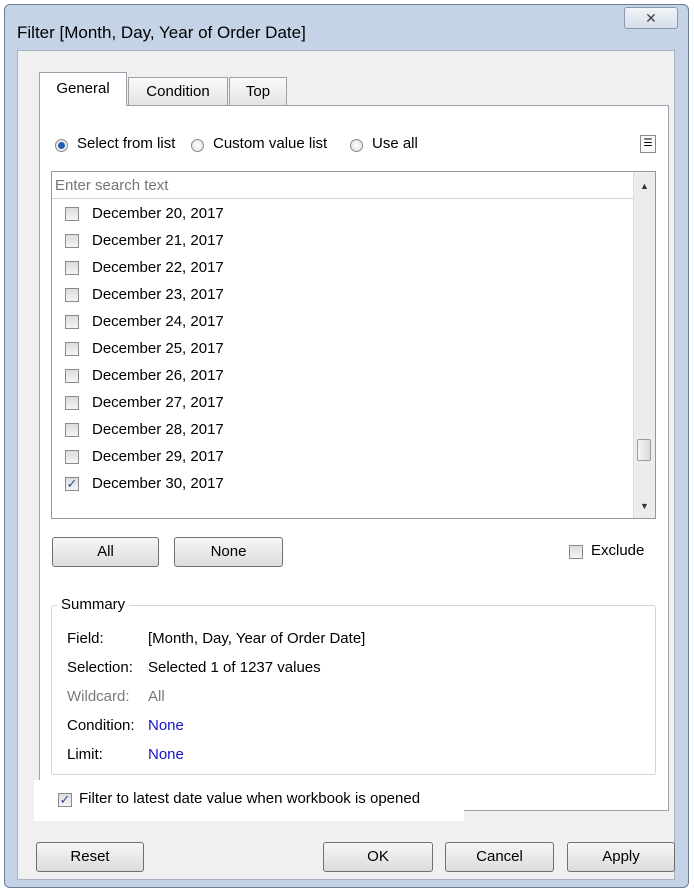 The height and width of the screenshot is (896, 694). Describe the element at coordinates (85, 638) in the screenshot. I see `summary-field-key: Field:` at that location.